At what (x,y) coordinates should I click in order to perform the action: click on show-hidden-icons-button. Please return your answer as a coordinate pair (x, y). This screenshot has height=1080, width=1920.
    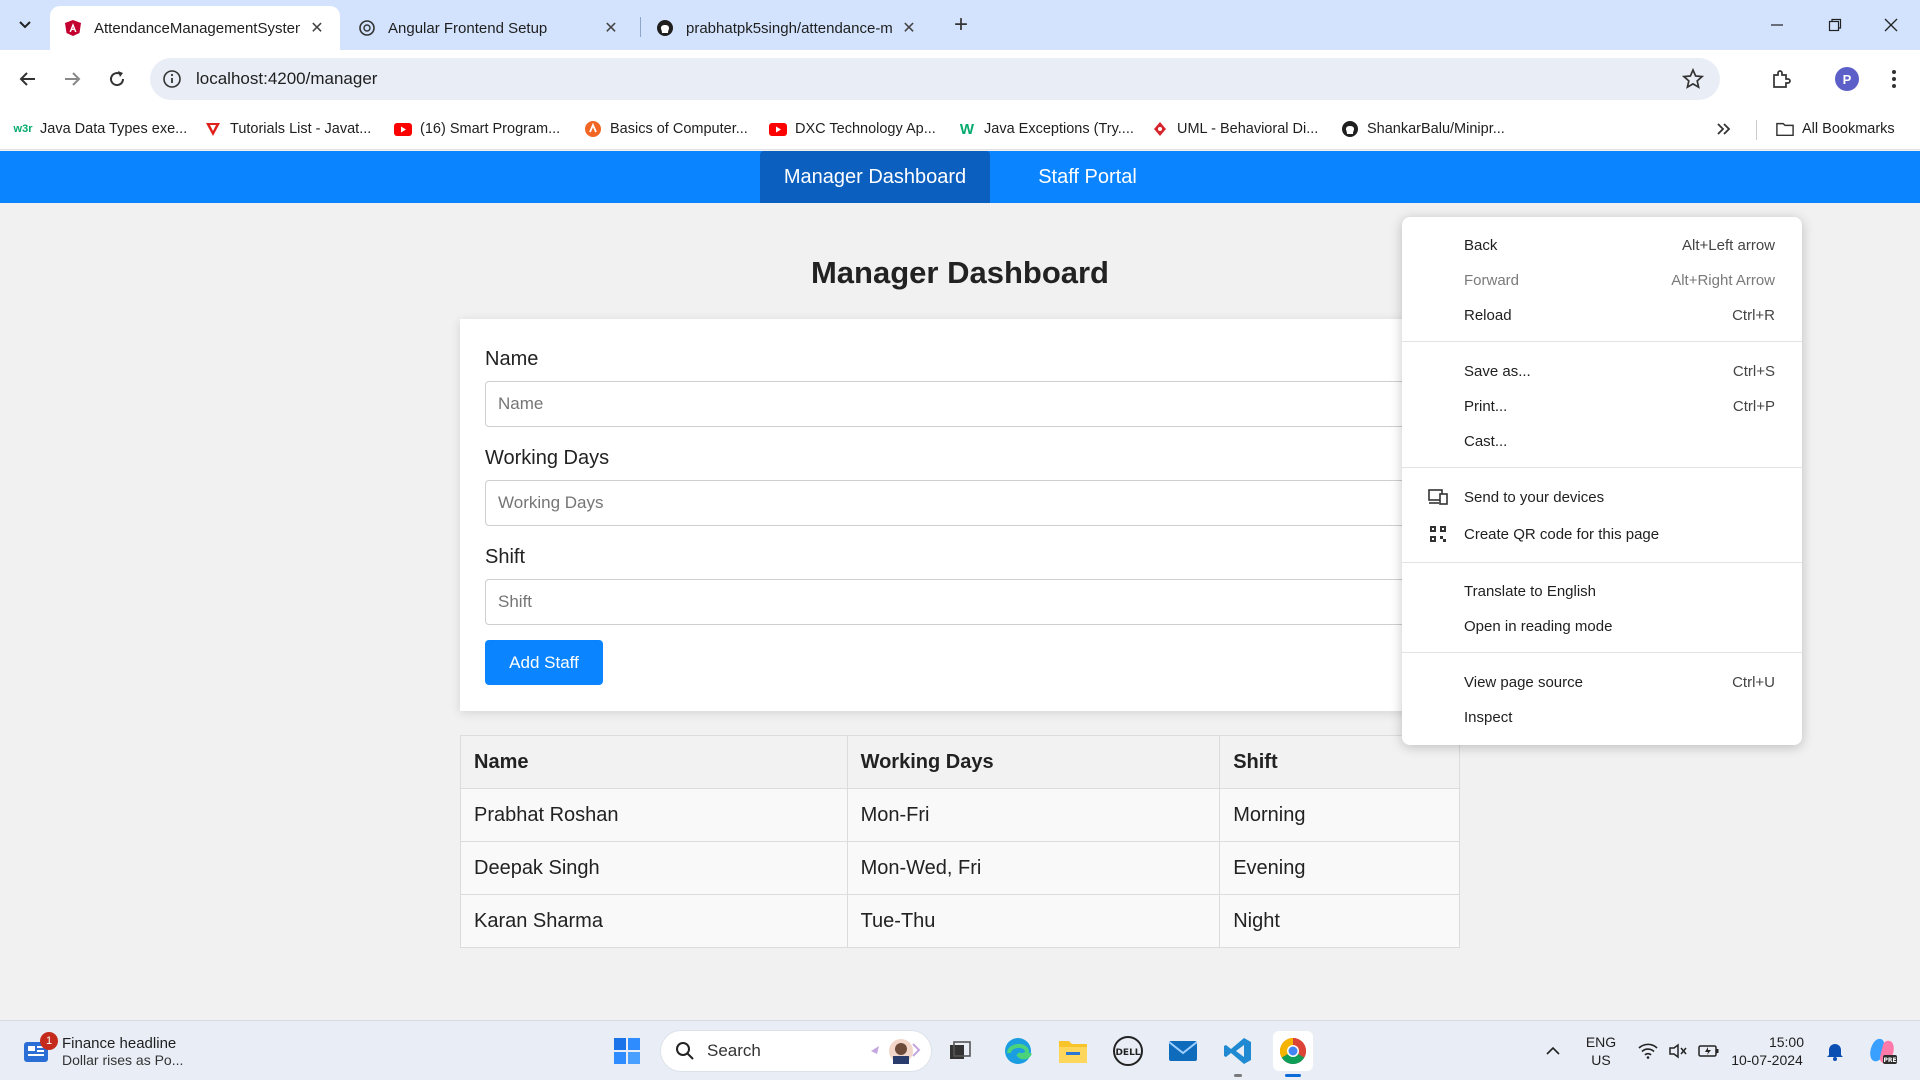
    Looking at the image, I should click on (1553, 1051).